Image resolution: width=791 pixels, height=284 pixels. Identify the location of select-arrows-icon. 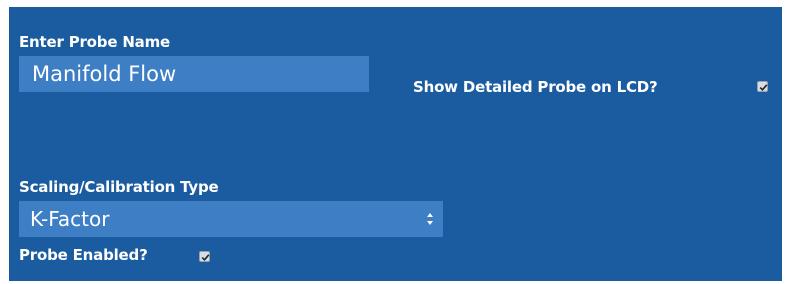
(430, 219).